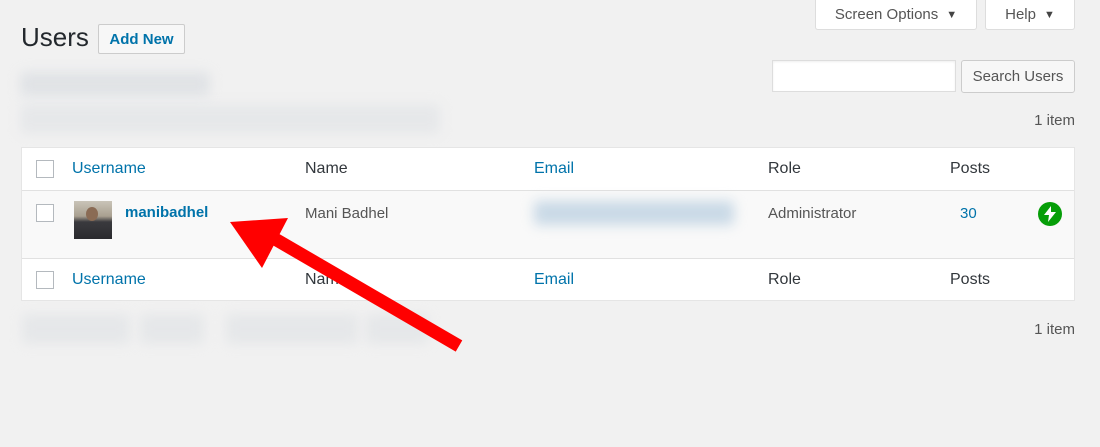 Image resolution: width=1100 pixels, height=447 pixels. I want to click on help-tab: Help ▼, so click(1030, 15).